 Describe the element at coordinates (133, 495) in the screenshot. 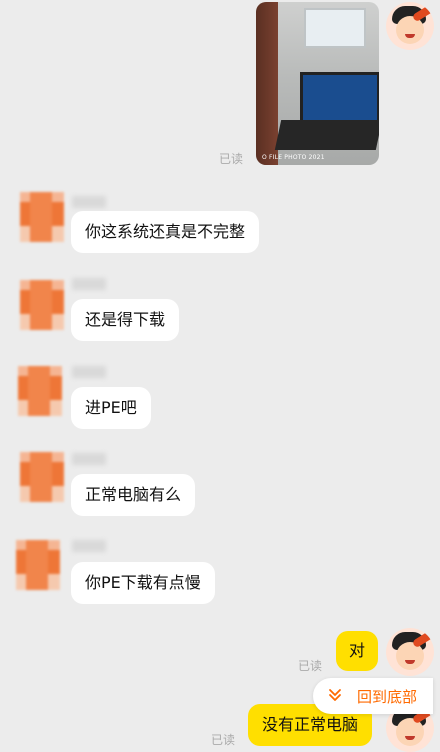

I see `incoming-message: 正常电脑有么` at that location.